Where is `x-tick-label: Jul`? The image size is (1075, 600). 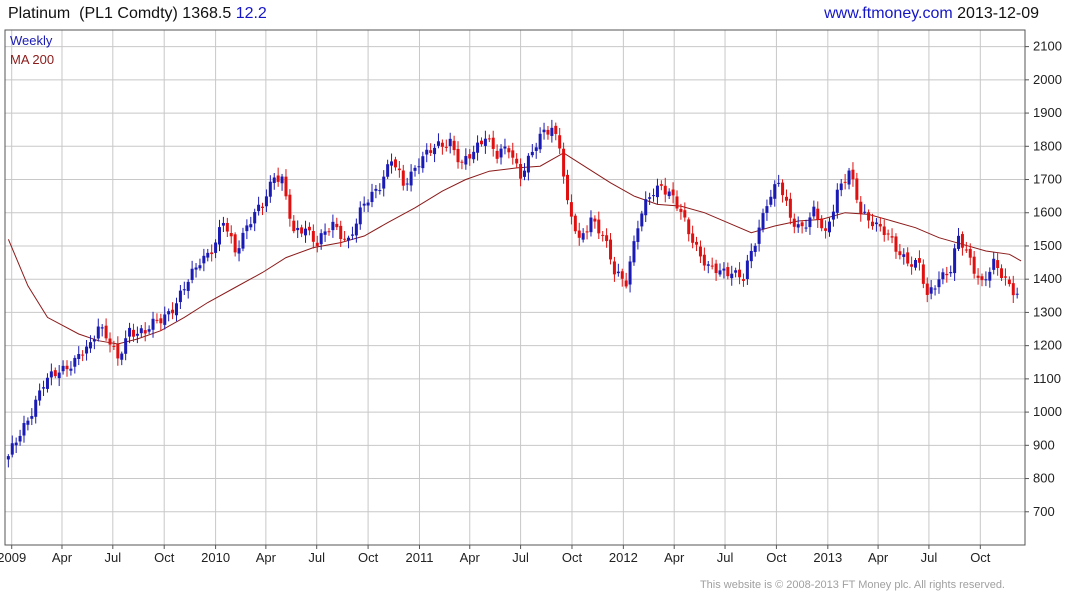
x-tick-label: Jul is located at coordinates (929, 557).